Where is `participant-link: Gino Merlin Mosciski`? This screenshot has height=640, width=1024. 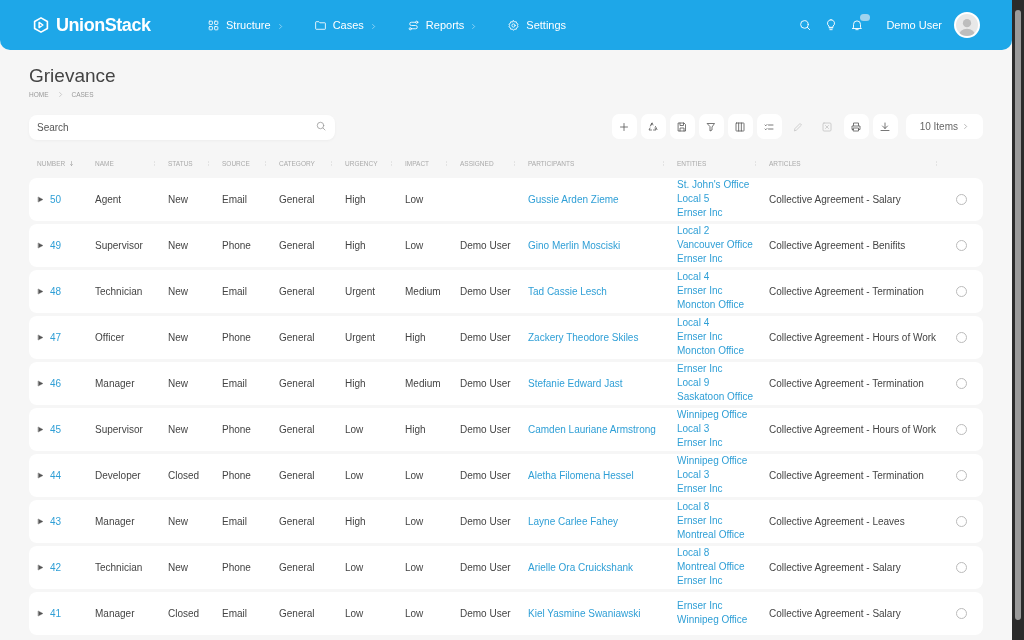 participant-link: Gino Merlin Mosciski is located at coordinates (574, 245).